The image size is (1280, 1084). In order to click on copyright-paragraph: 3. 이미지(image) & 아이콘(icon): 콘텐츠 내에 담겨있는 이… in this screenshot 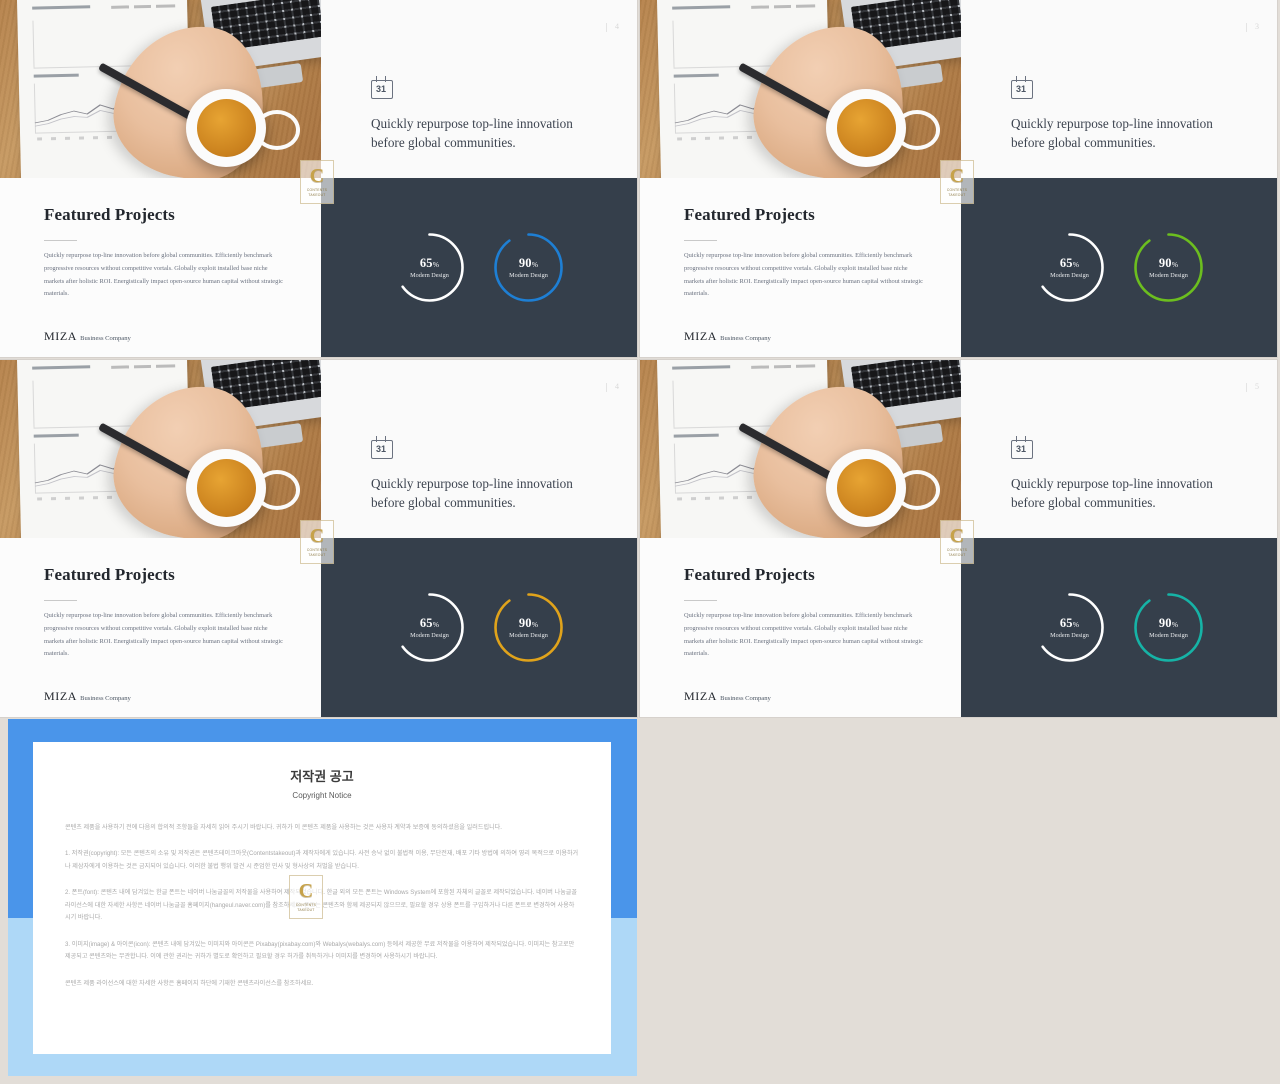, I will do `click(320, 950)`.